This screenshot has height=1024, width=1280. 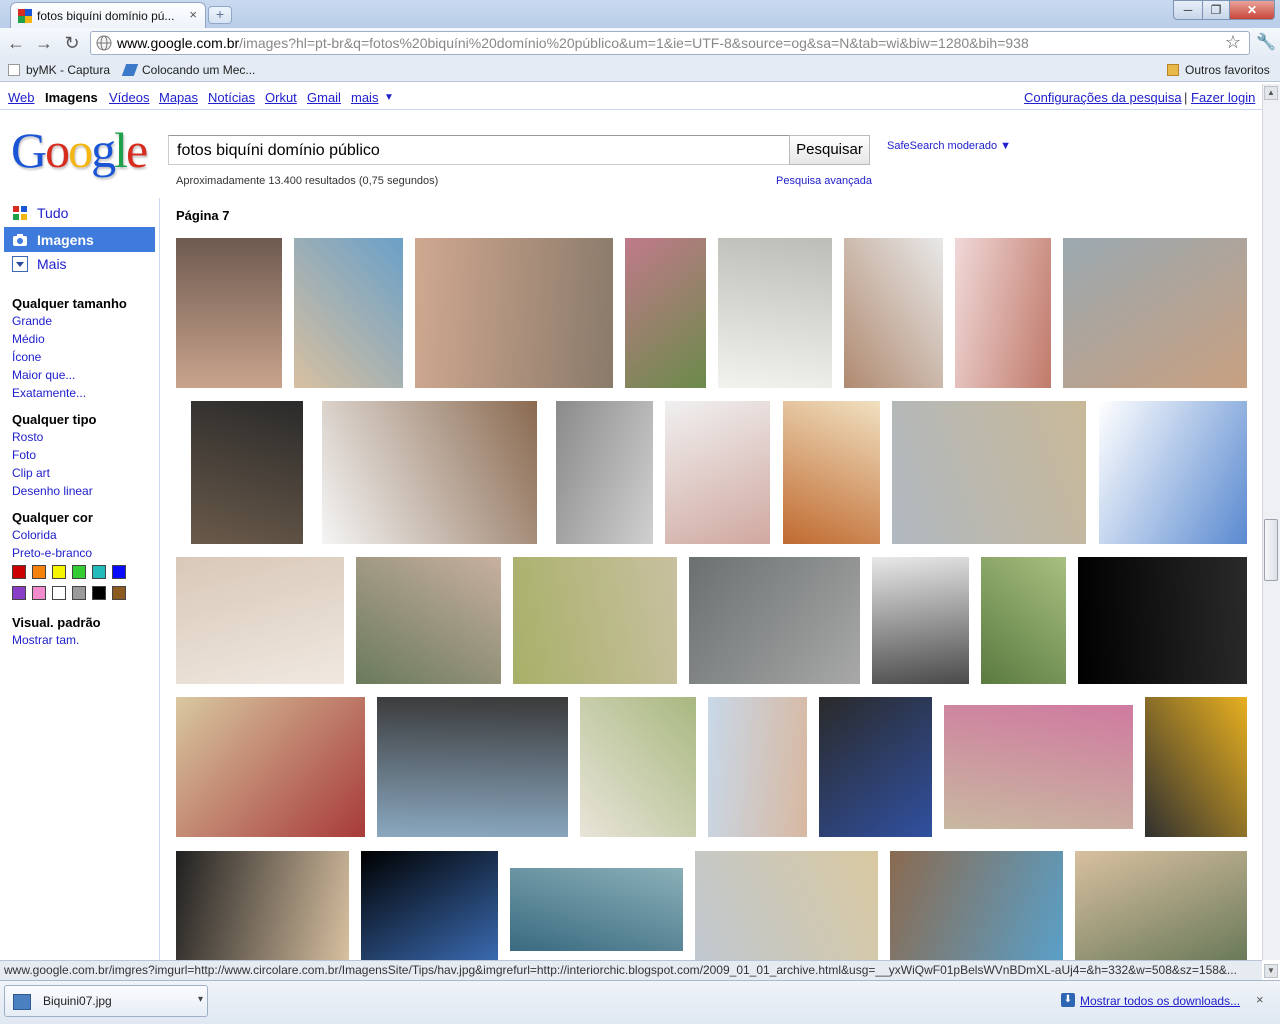 What do you see at coordinates (72, 43) in the screenshot?
I see `reload-button: ↻` at bounding box center [72, 43].